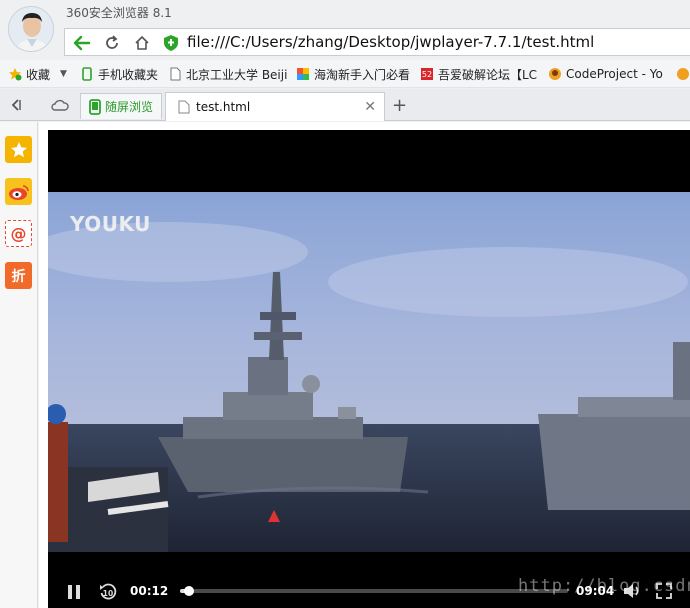 The height and width of the screenshot is (608, 690). Describe the element at coordinates (374, 591) in the screenshot. I see `seek-bar` at that location.